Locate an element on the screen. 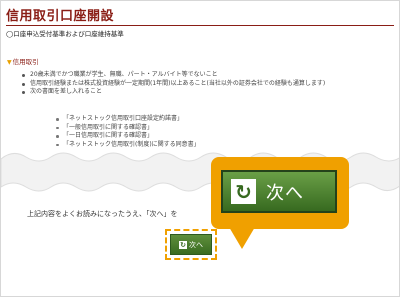 This screenshot has width=400, height=297. list-item: 「ネットストック信用取引(制度)に関する同意書」 is located at coordinates (127, 145).